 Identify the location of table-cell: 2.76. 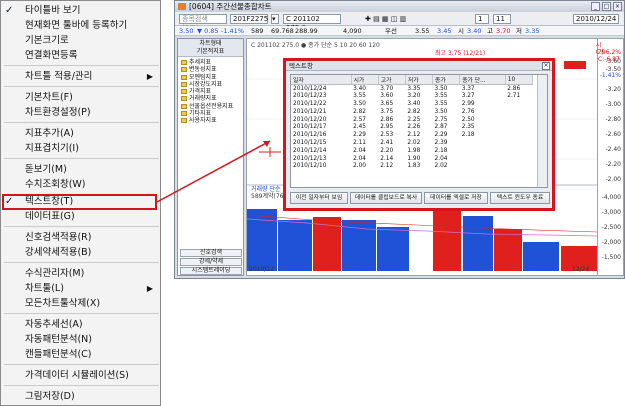
(468, 111).